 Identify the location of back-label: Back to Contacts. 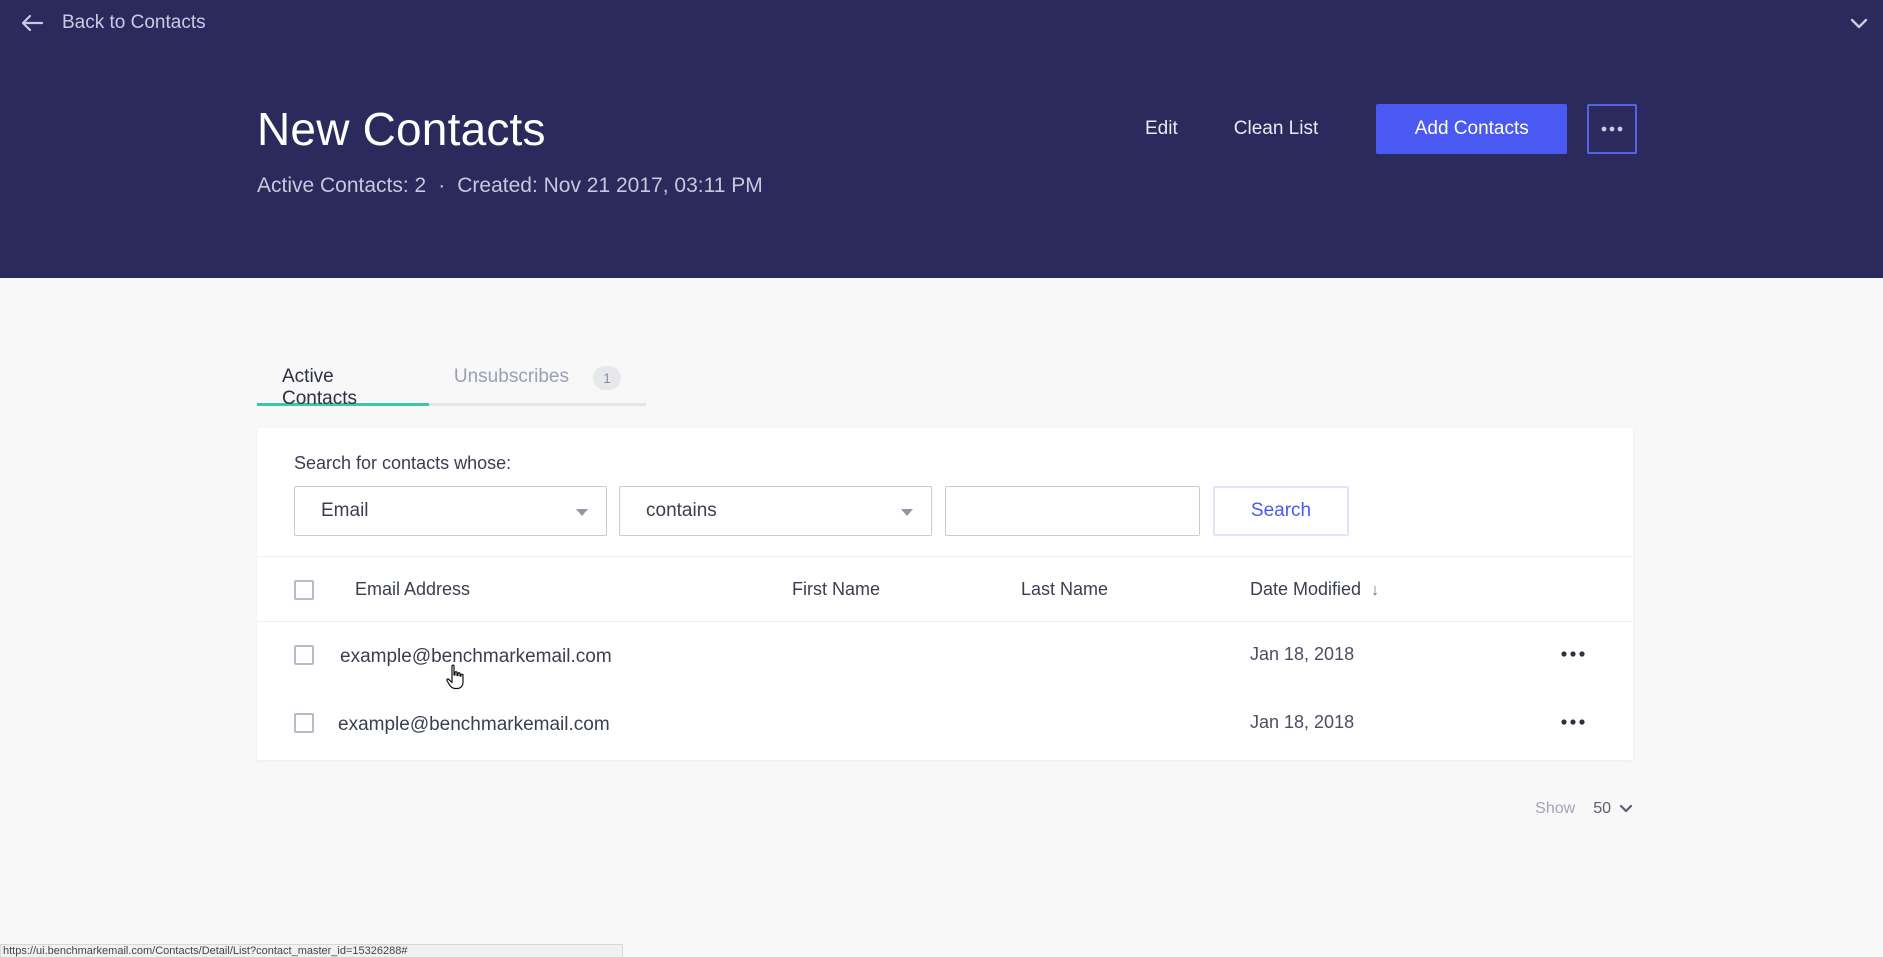
(134, 22).